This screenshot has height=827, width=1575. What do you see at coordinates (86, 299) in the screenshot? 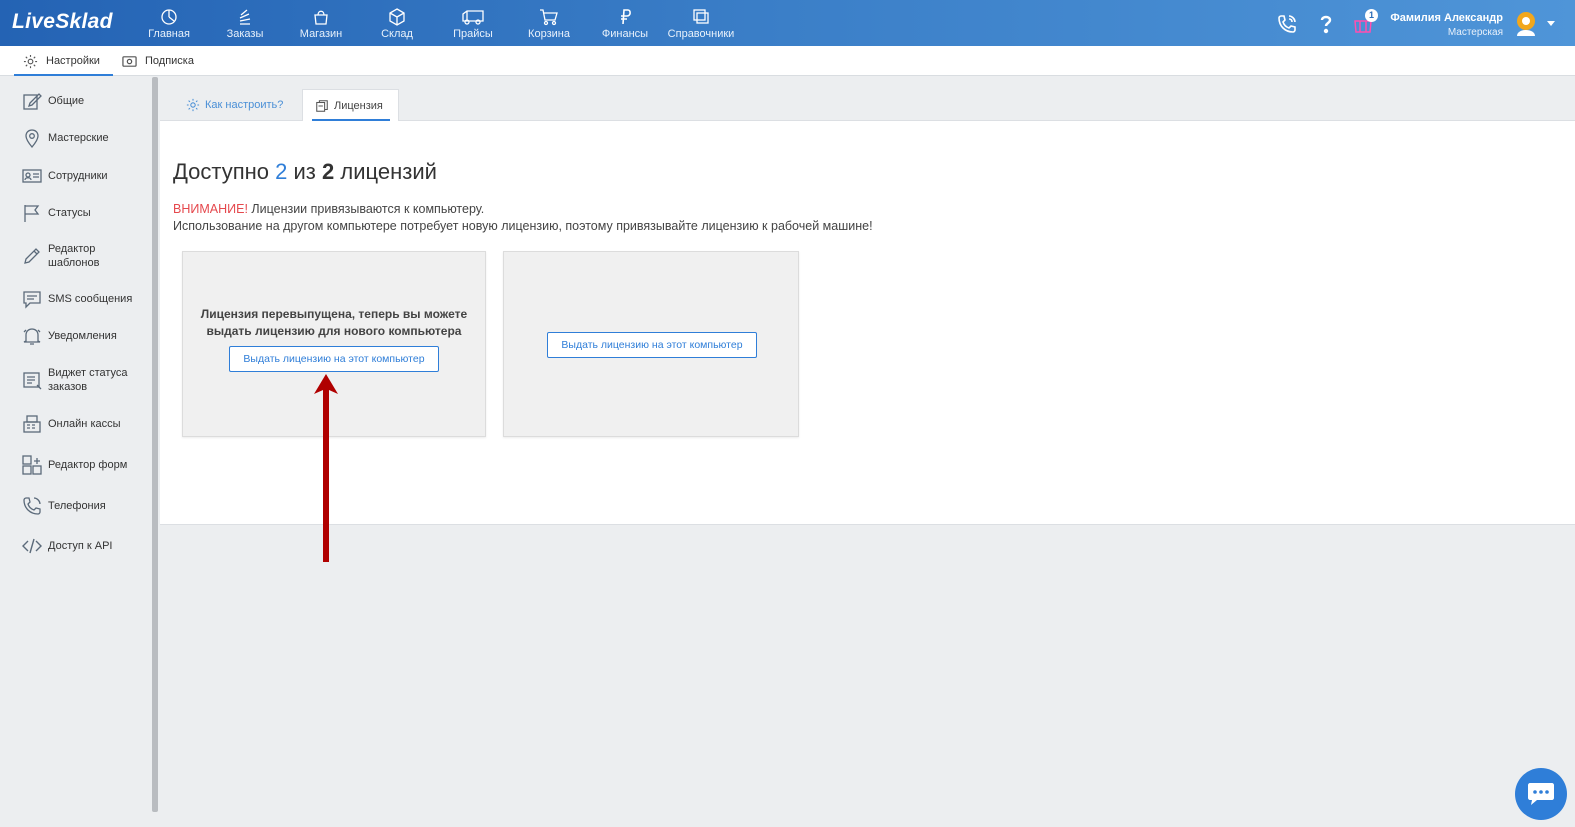
I see `sidebar-item-sms: SMS сообщения` at bounding box center [86, 299].